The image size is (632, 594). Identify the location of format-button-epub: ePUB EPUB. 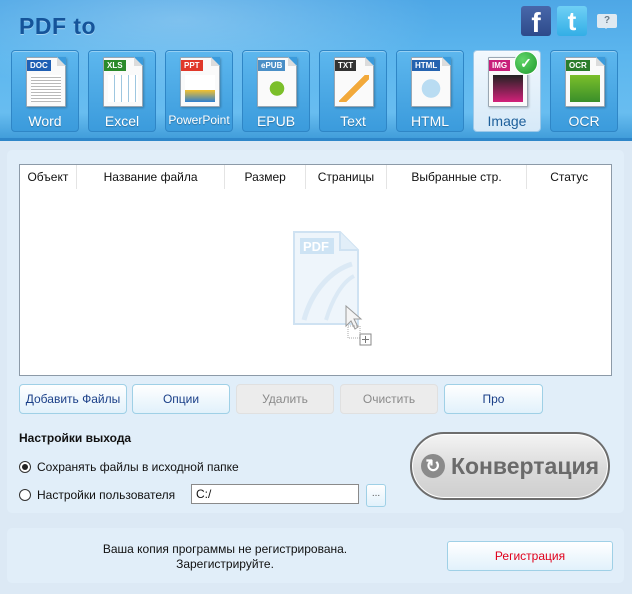
(276, 91).